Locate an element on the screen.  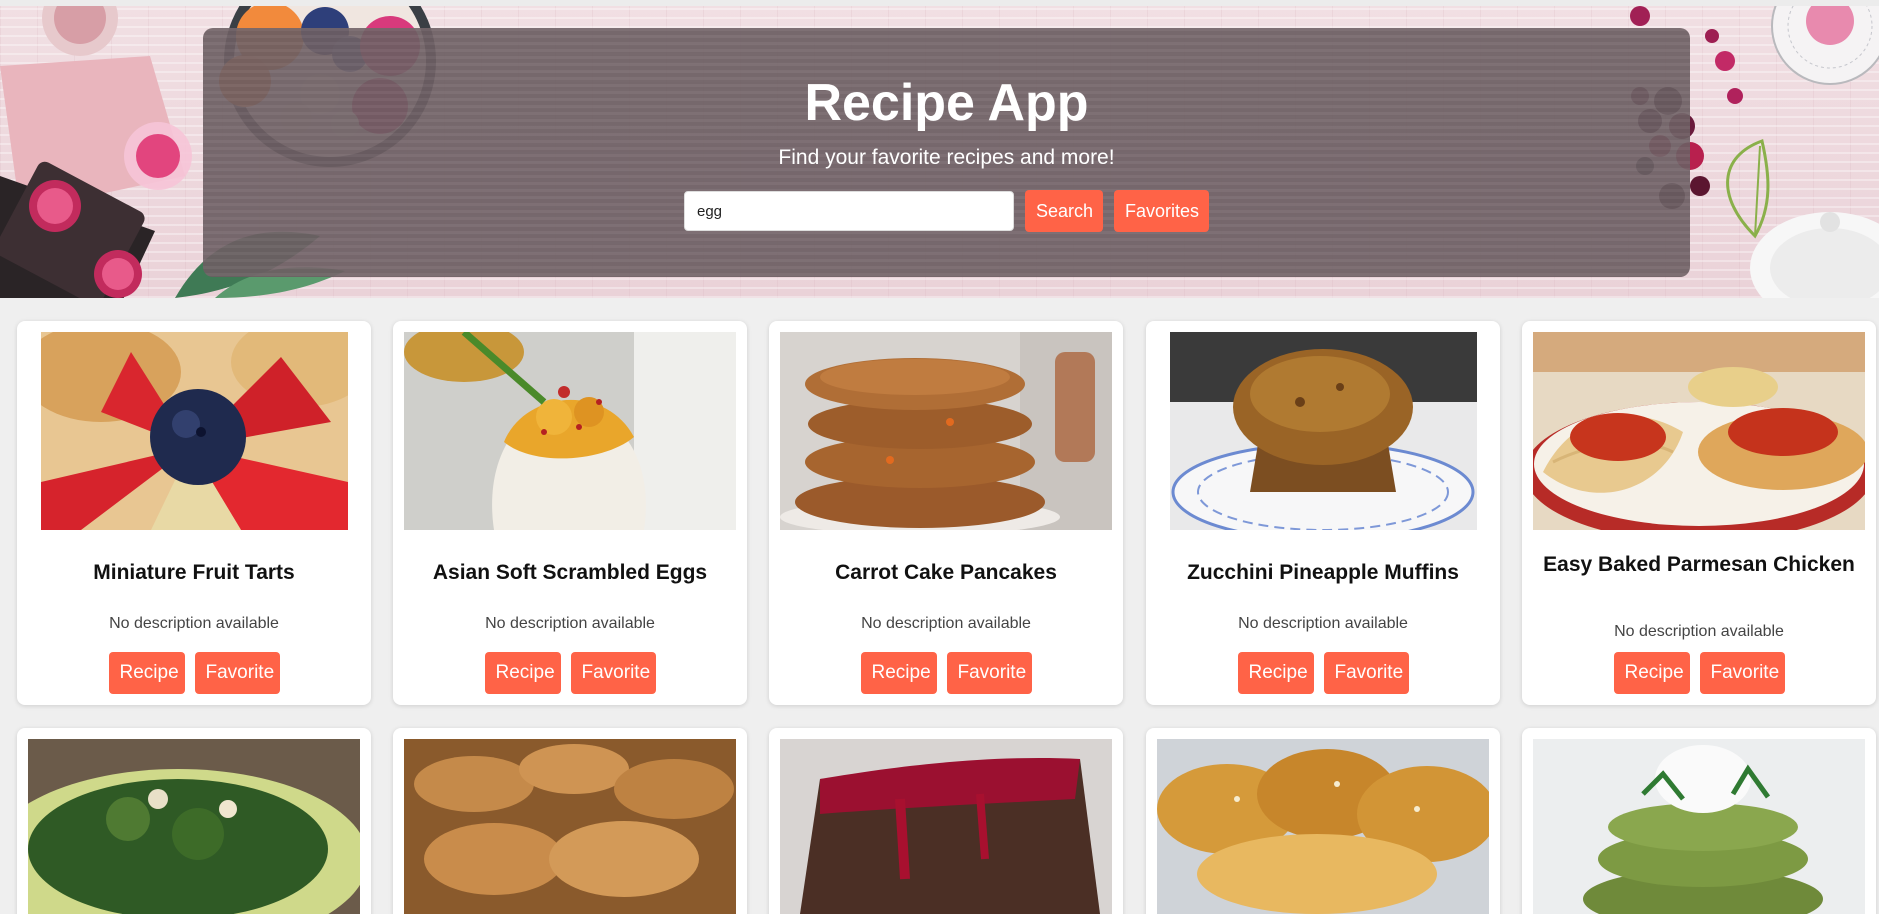
search-bar: Search Favorites is located at coordinates (946, 211).